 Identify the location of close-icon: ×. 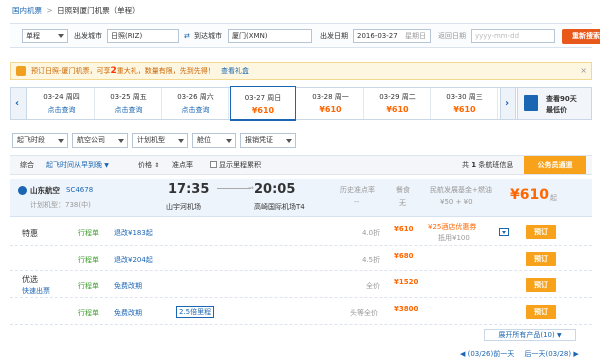
(583, 71).